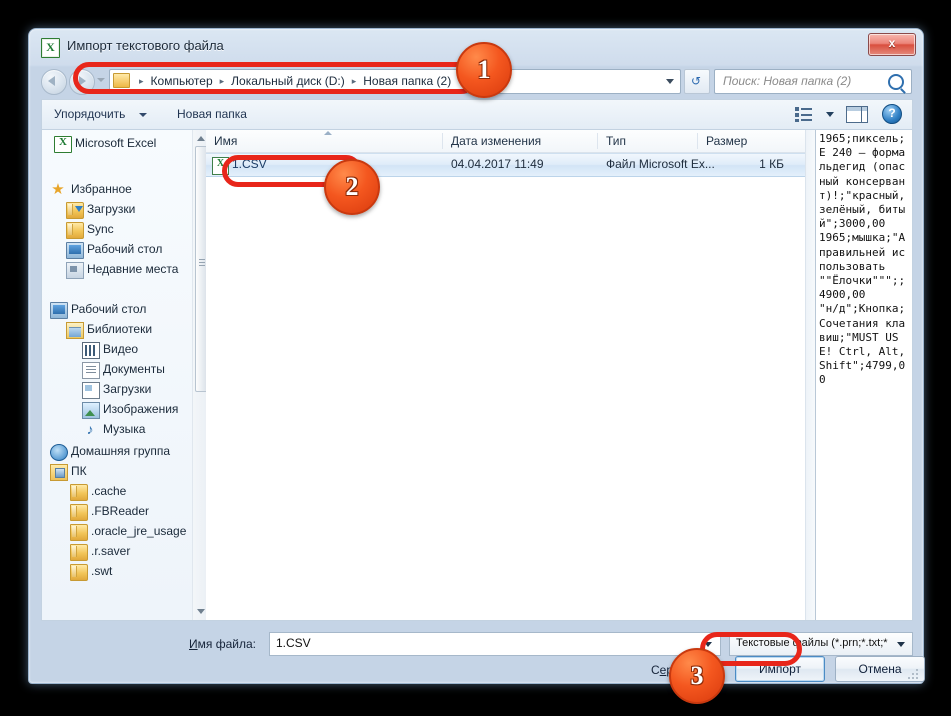 The height and width of the screenshot is (716, 951). Describe the element at coordinates (102, 571) in the screenshot. I see `sidebar-item-label: .swt` at that location.